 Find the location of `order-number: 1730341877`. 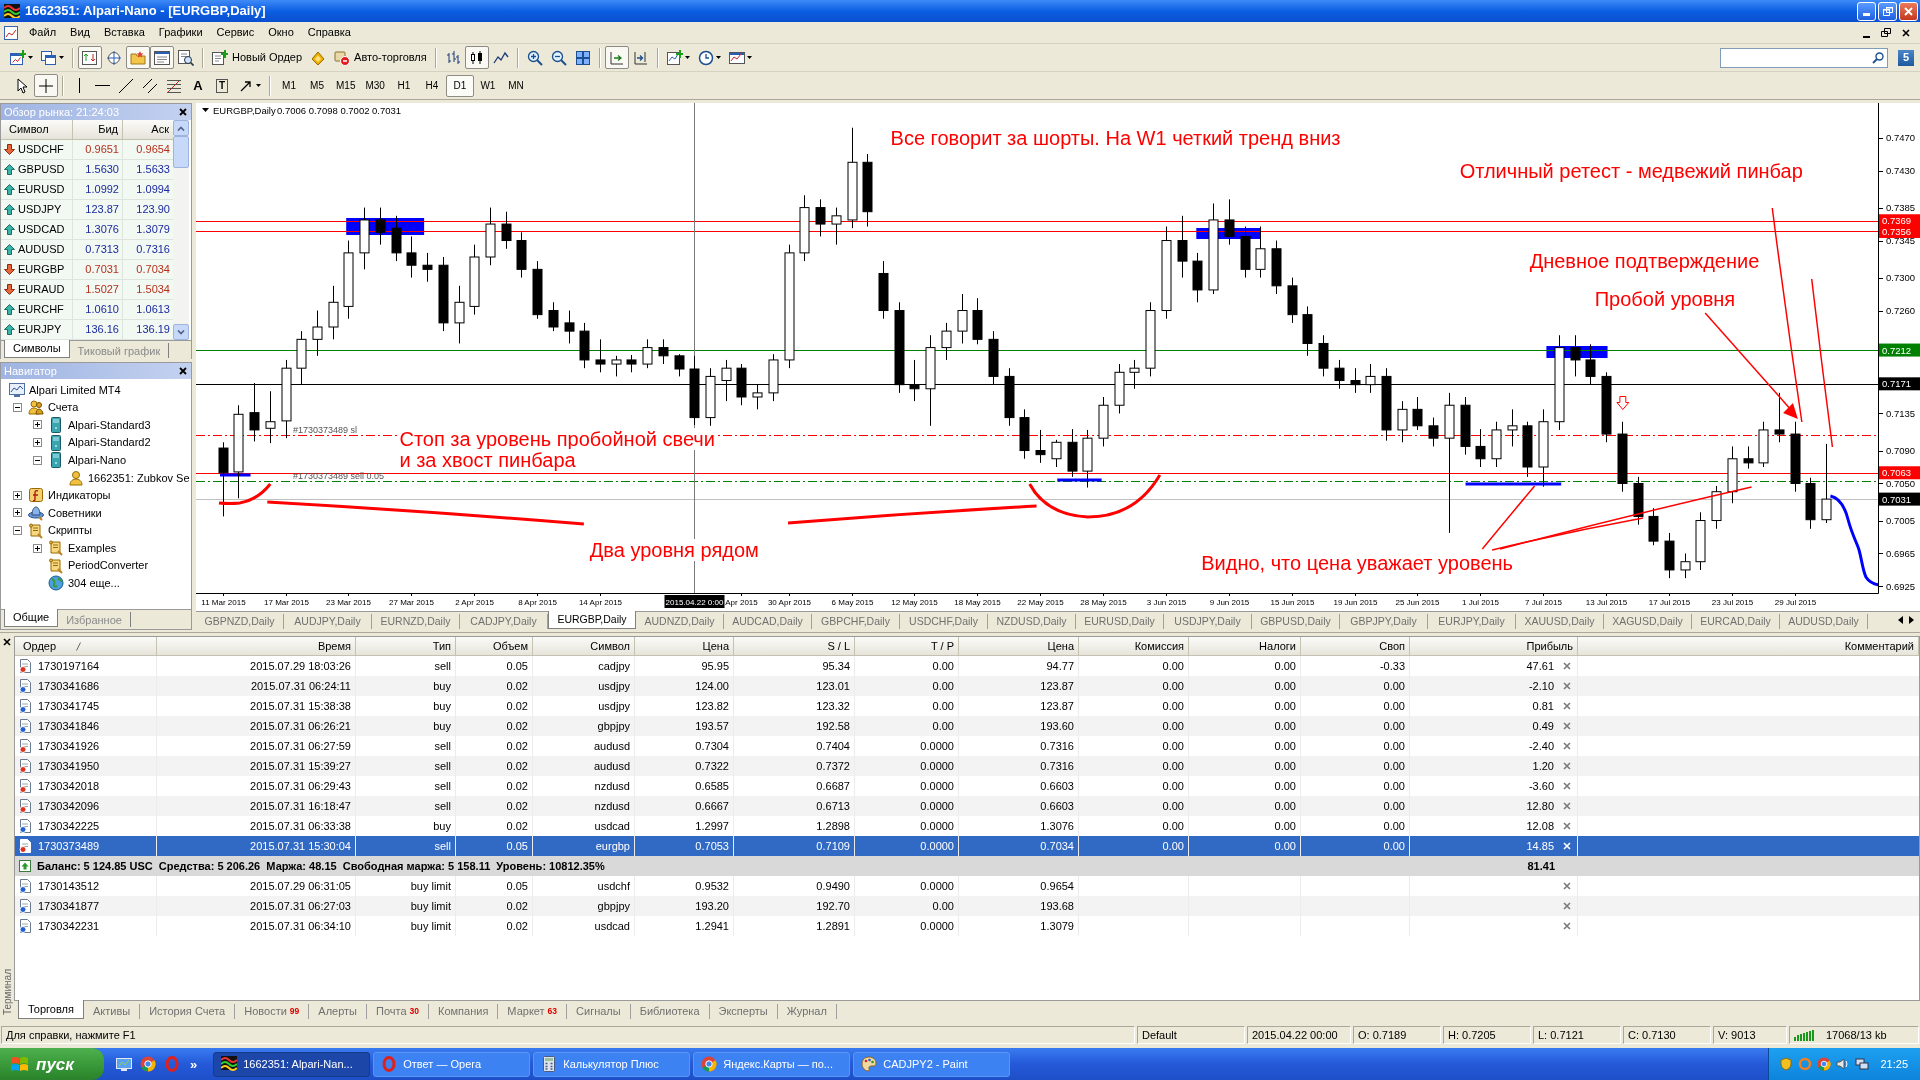

order-number: 1730341877 is located at coordinates (69, 906).